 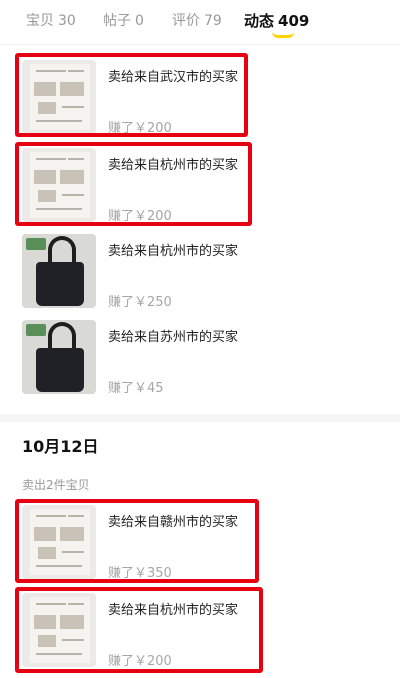 I want to click on sale-earned: 赚了￥250, so click(x=140, y=302).